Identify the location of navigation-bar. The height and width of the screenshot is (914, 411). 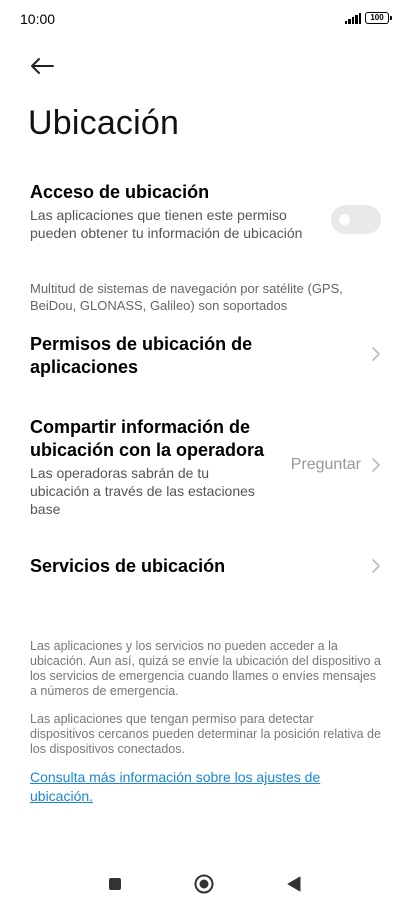
(205, 884).